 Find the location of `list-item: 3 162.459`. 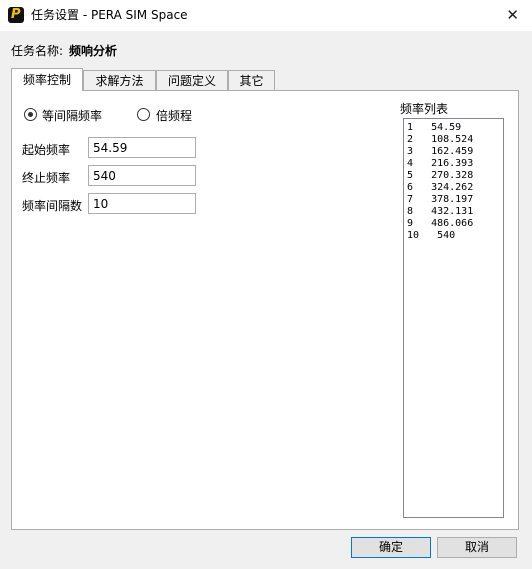

list-item: 3 162.459 is located at coordinates (455, 152).